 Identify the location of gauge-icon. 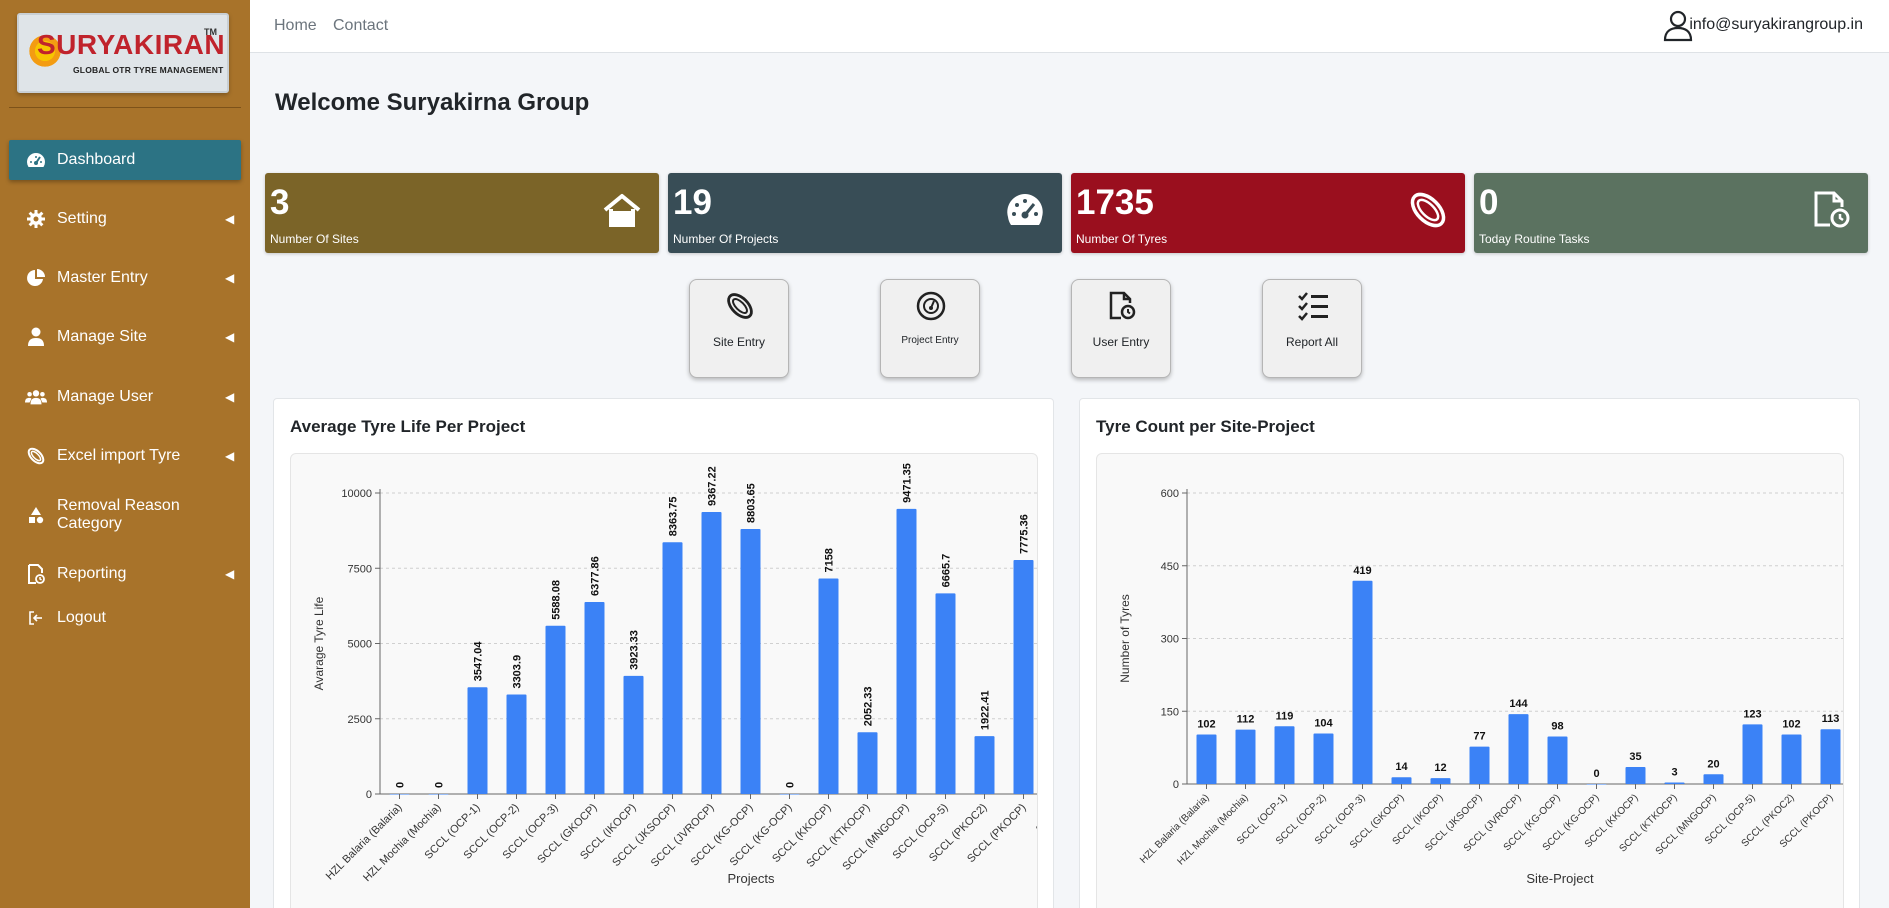
(931, 306).